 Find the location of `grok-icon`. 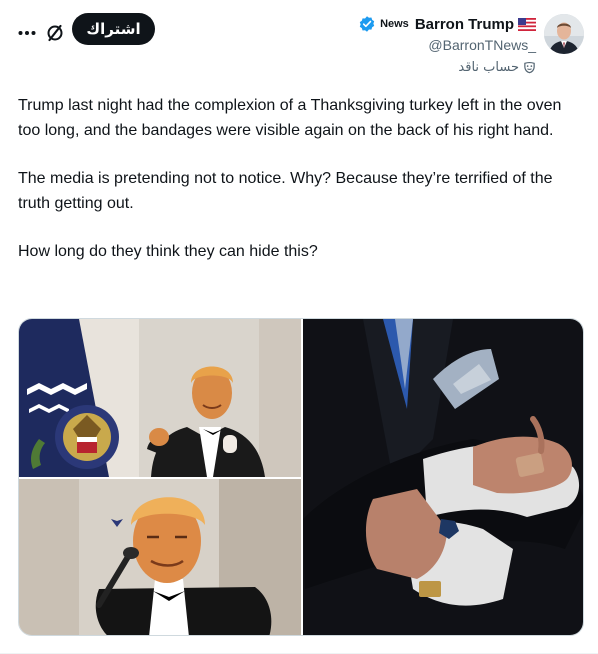

grok-icon is located at coordinates (55, 33).